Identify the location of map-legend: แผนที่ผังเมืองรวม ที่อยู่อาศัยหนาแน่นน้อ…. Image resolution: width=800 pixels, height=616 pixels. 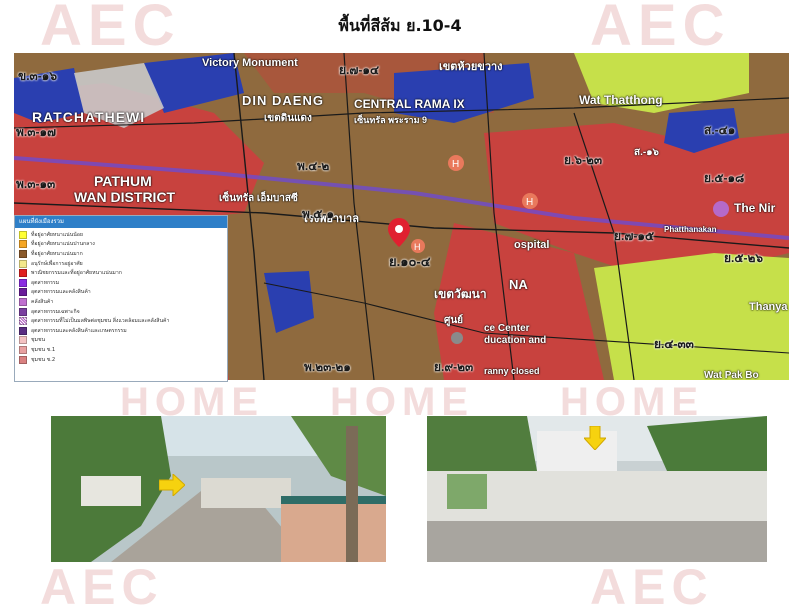
(121, 298).